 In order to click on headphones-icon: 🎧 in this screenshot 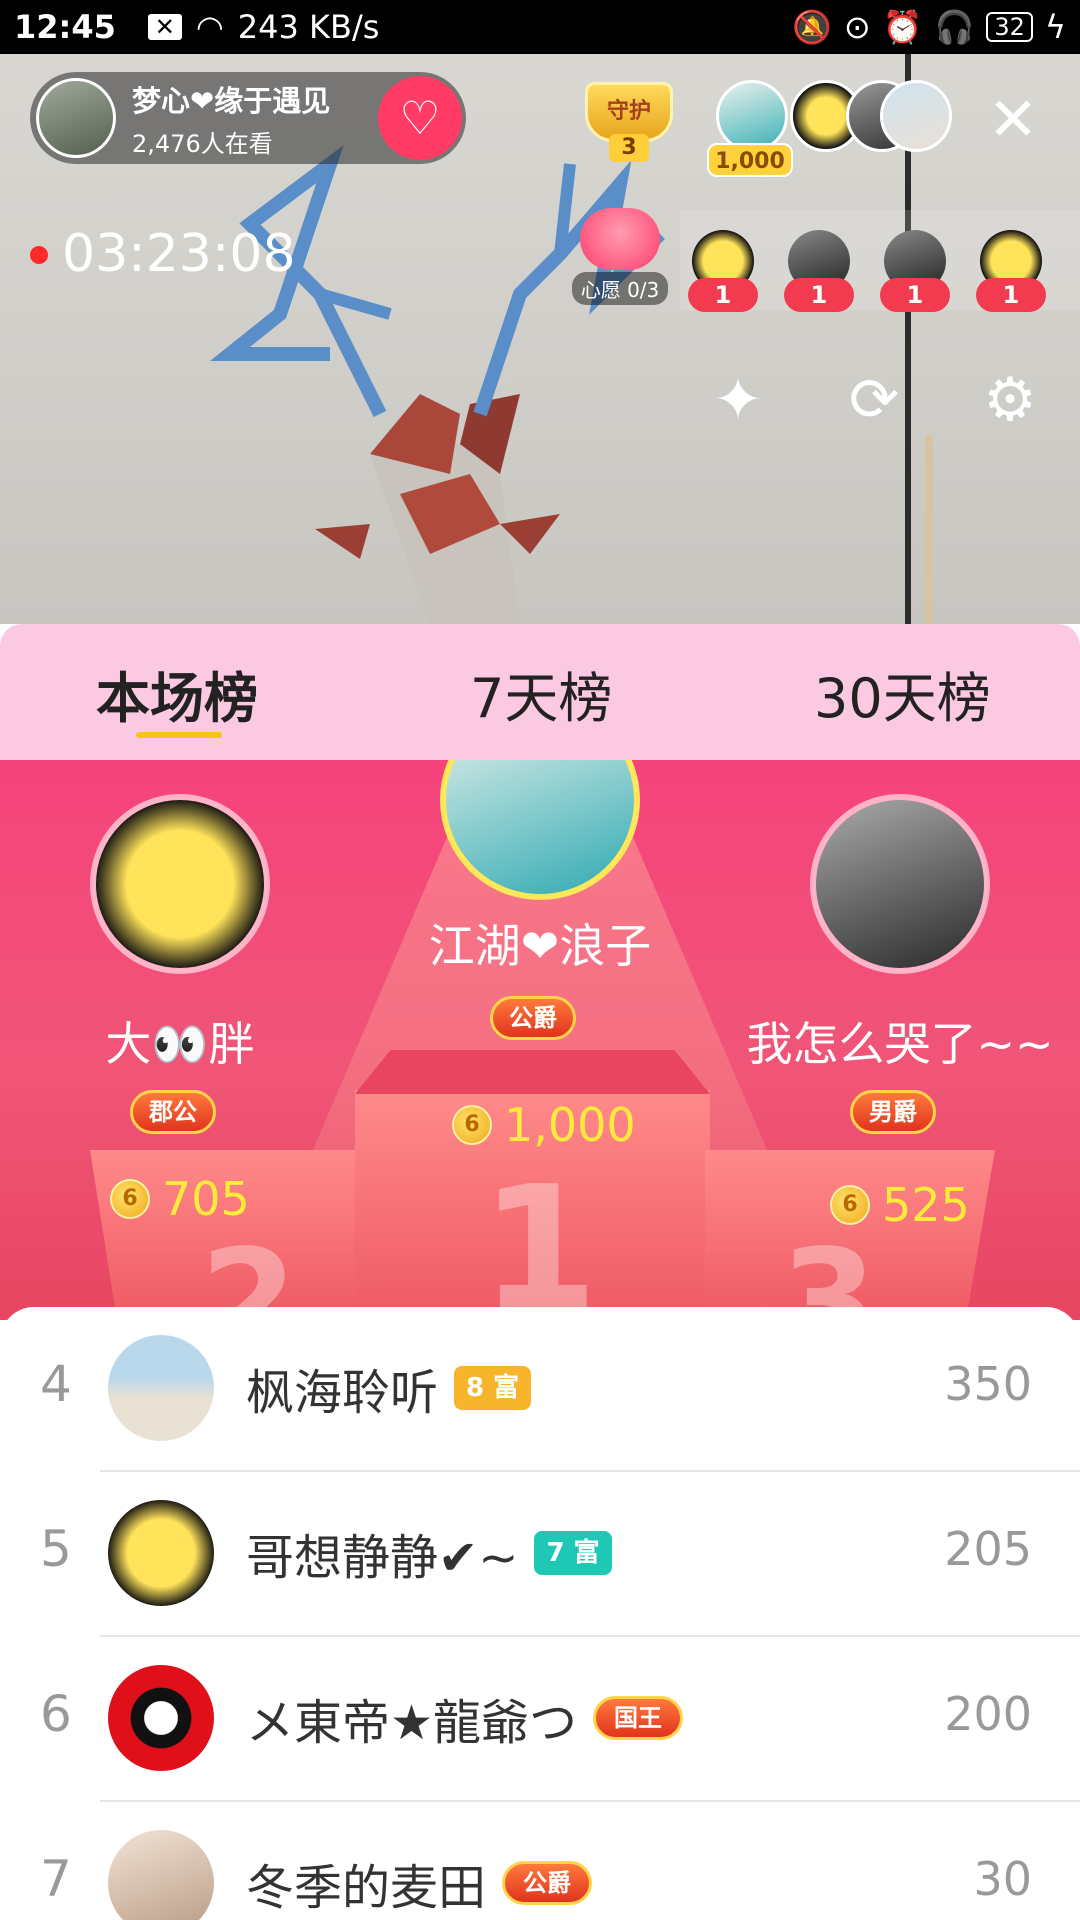, I will do `click(954, 27)`.